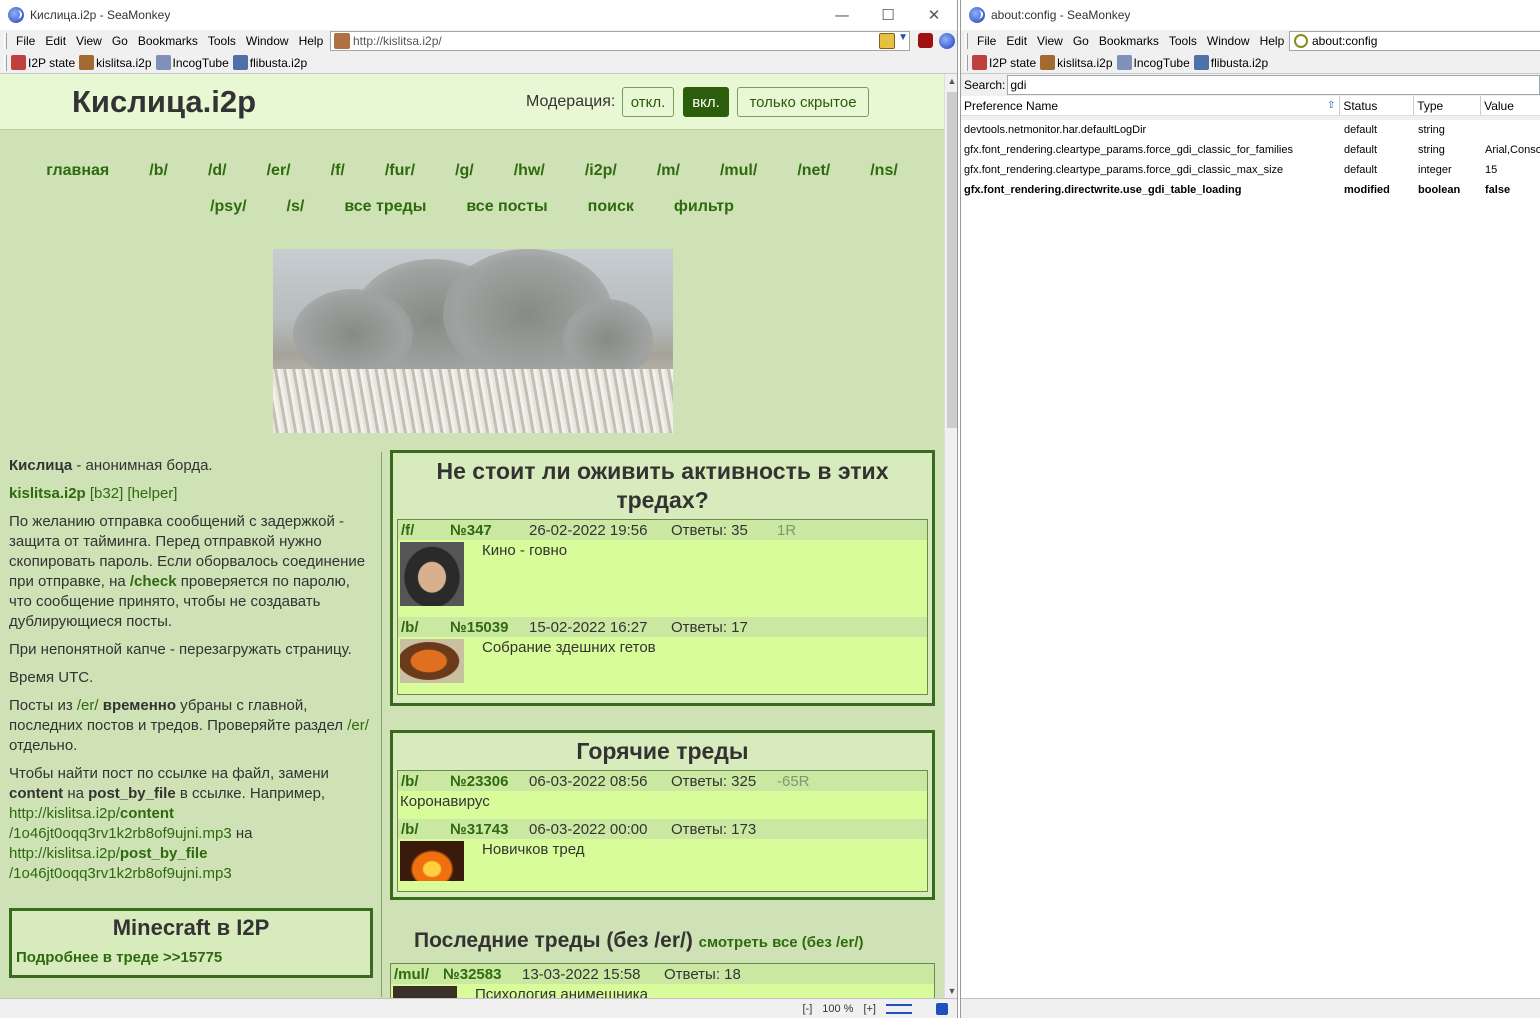 Image resolution: width=1540 pixels, height=1018 pixels. What do you see at coordinates (445, 806) in the screenshot?
I see `thread-subject: Коронавирус` at bounding box center [445, 806].